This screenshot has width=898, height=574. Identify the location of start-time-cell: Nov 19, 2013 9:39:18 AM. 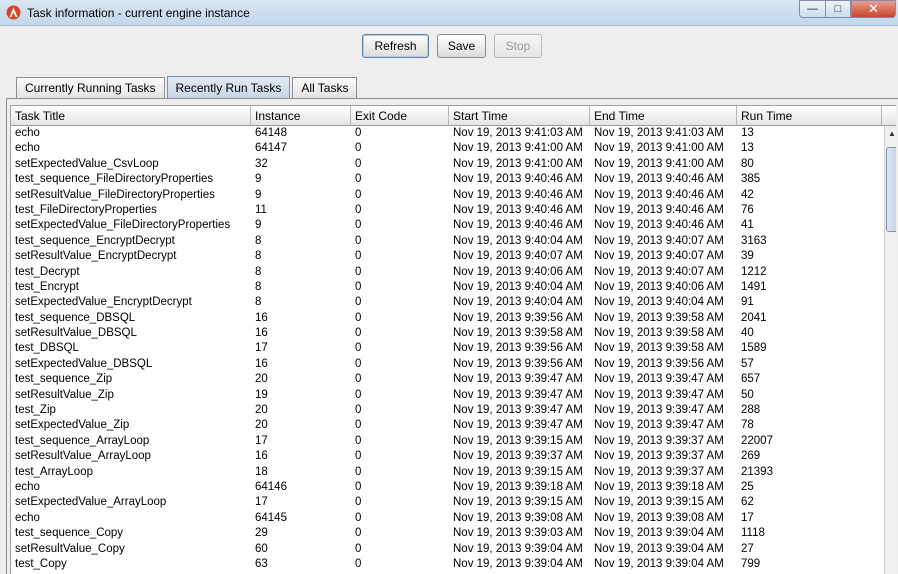
(518, 486).